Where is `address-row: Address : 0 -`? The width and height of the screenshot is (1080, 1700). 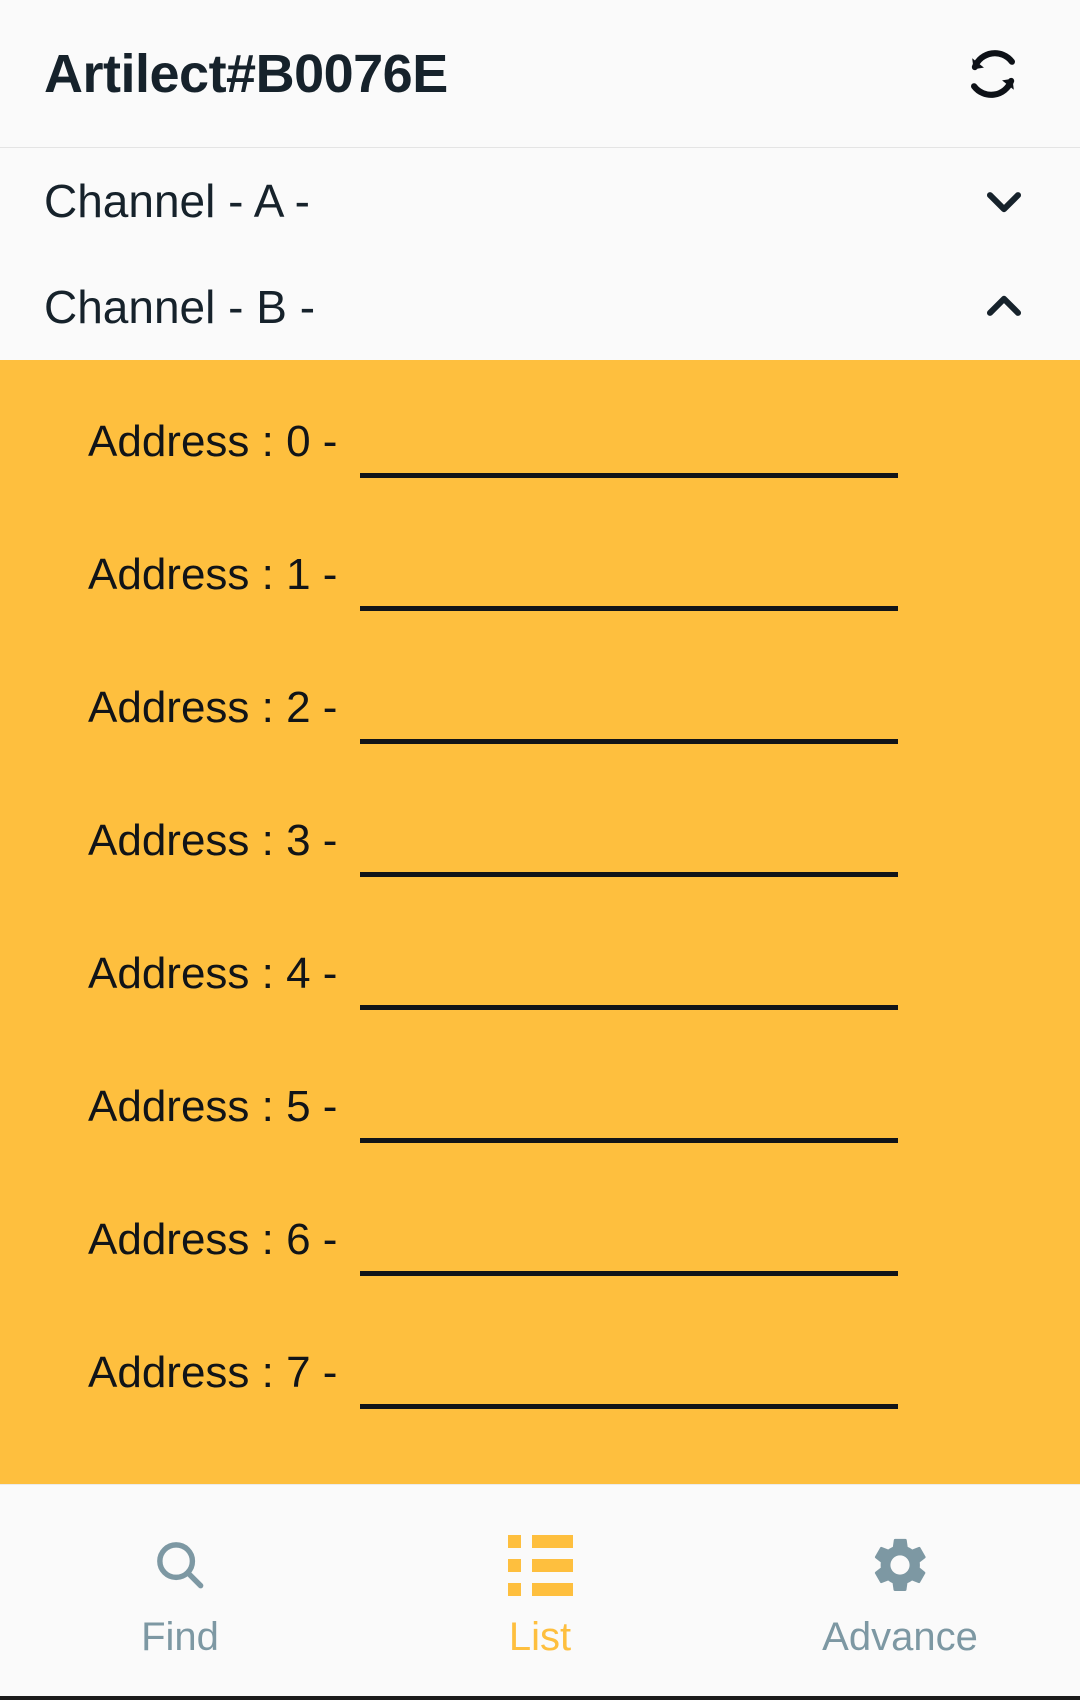
address-row: Address : 0 - is located at coordinates (540, 434).